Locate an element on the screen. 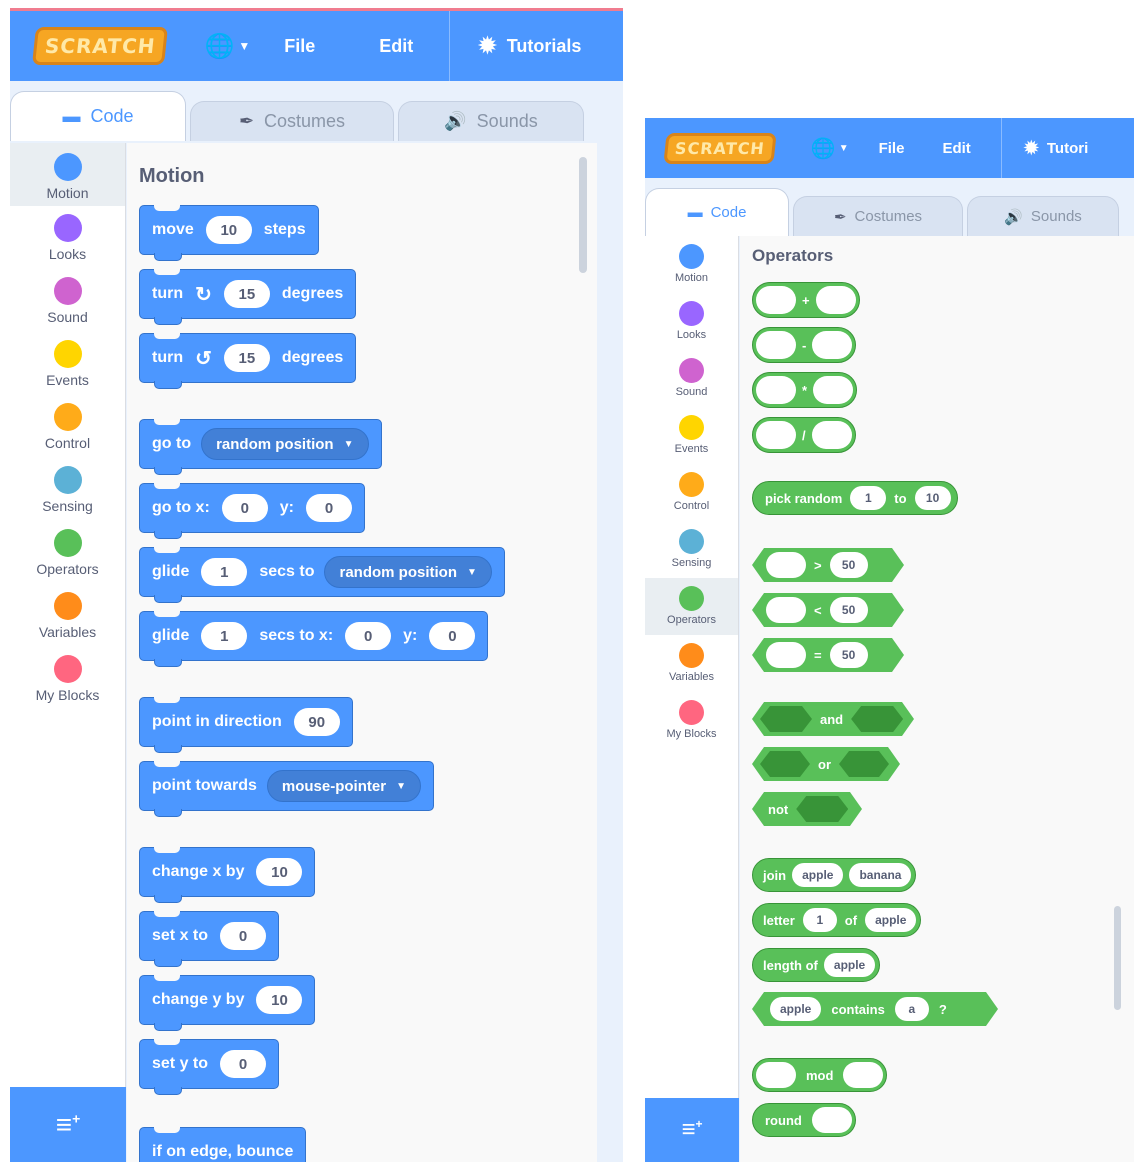 This screenshot has height=1162, width=1134. equals-block: = 50 is located at coordinates (828, 655).